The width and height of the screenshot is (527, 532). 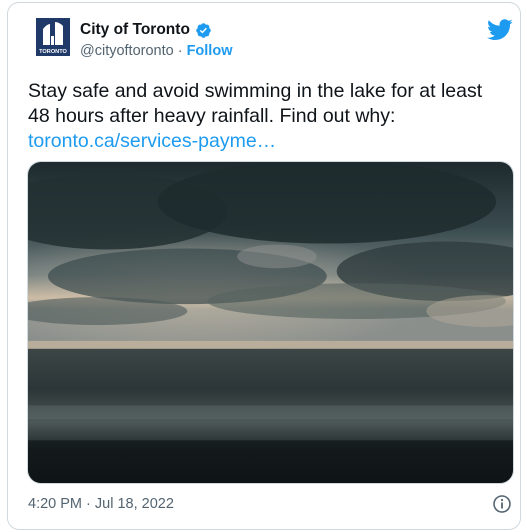 I want to click on info-icon, so click(x=502, y=504).